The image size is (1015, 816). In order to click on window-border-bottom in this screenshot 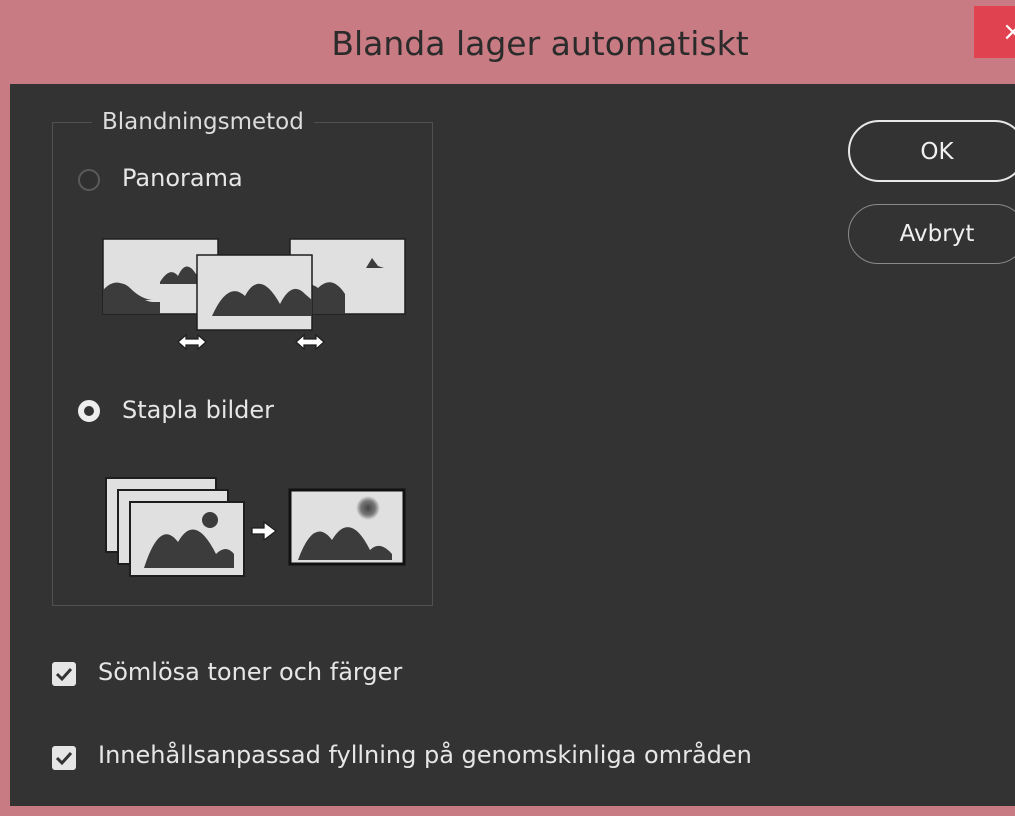, I will do `click(507, 811)`.